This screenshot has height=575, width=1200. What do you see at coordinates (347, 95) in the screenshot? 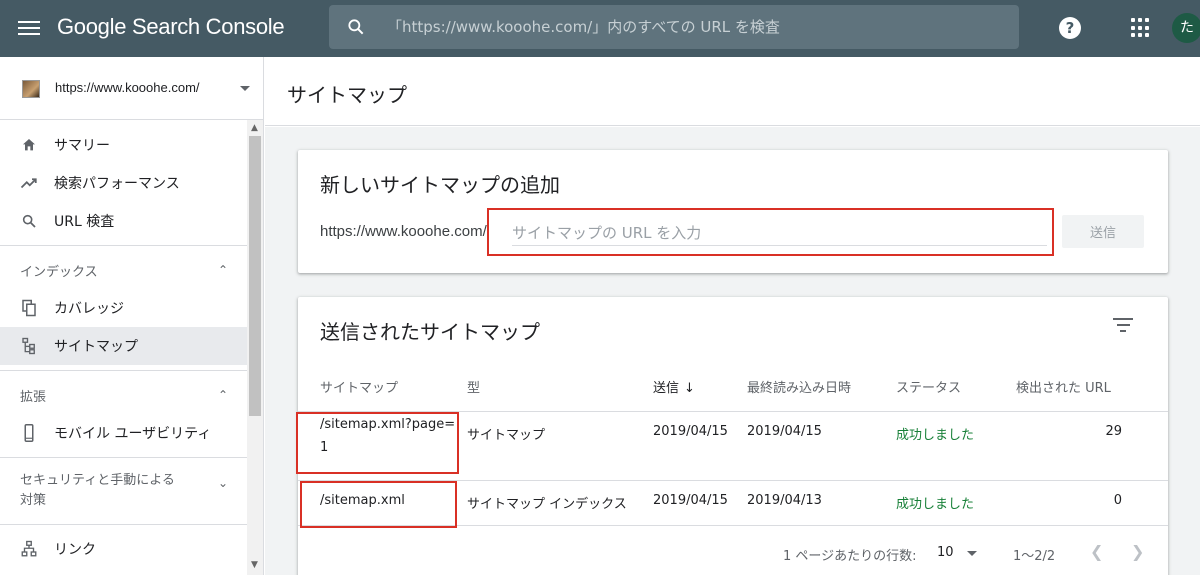
I see `page-title: サイトマップ` at bounding box center [347, 95].